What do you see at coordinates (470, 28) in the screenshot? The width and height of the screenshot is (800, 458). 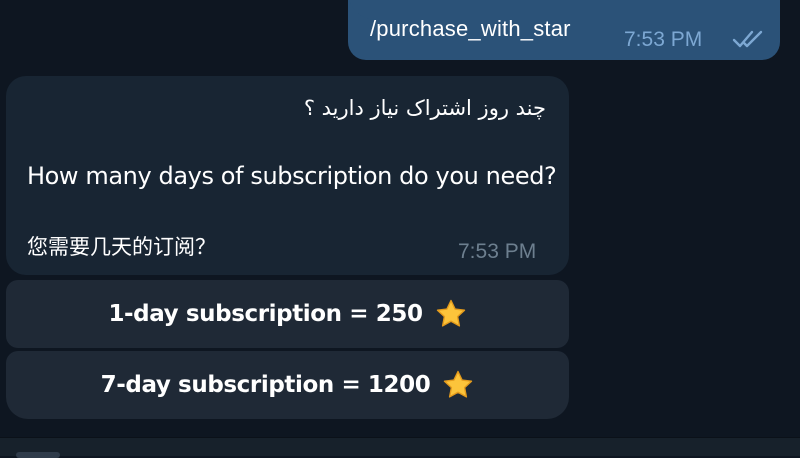 I see `outgoing-message-text: /purchase_with_star` at bounding box center [470, 28].